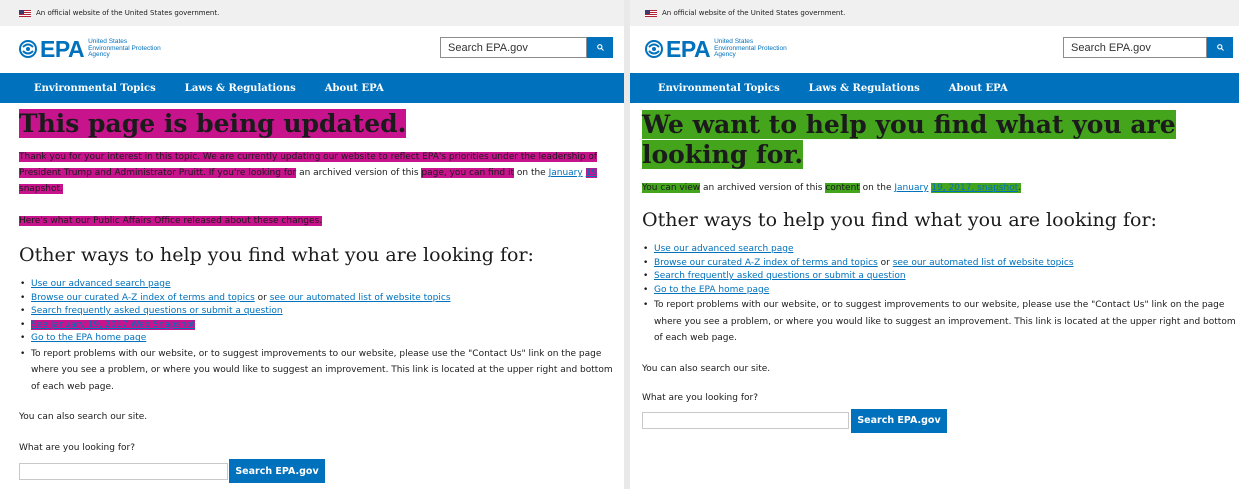 This screenshot has width=1239, height=489. I want to click on january-19-link: 19, so click(591, 173).